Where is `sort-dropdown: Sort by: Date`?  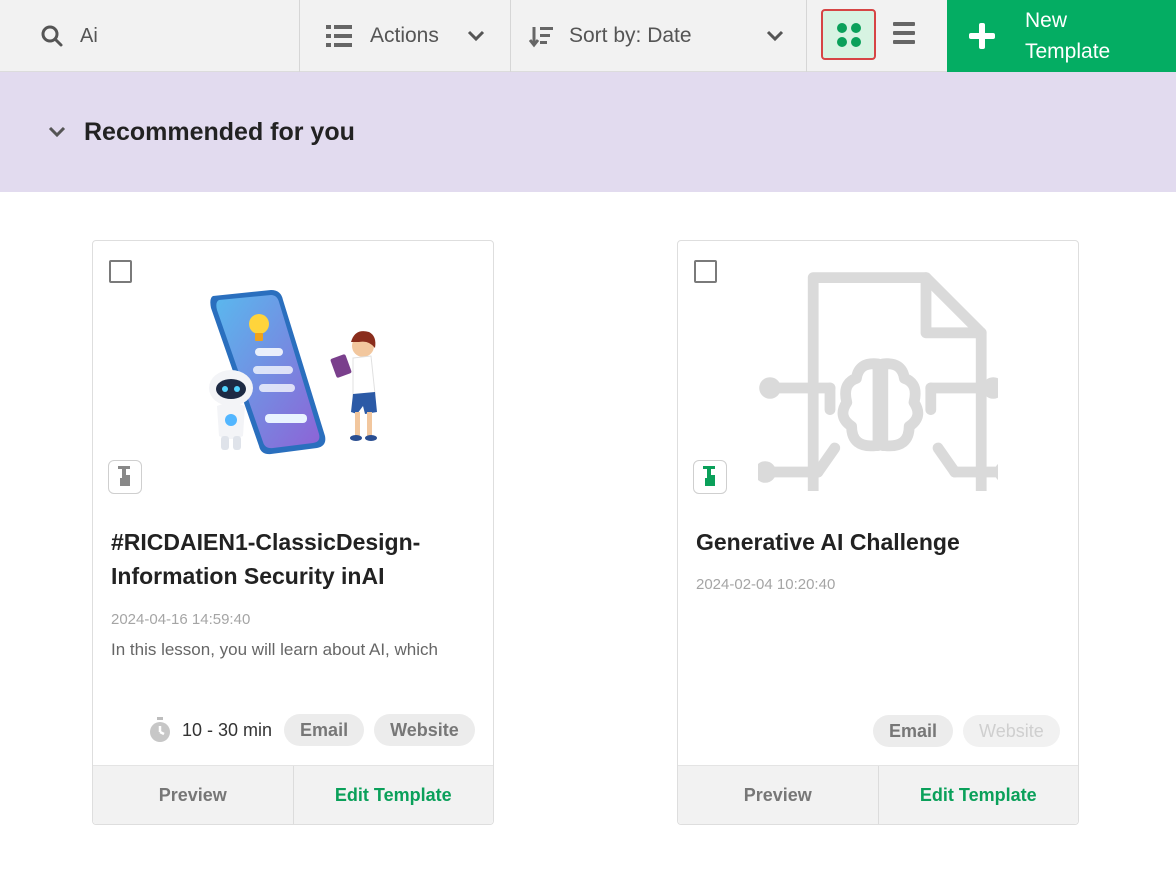 sort-dropdown: Sort by: Date is located at coordinates (659, 36).